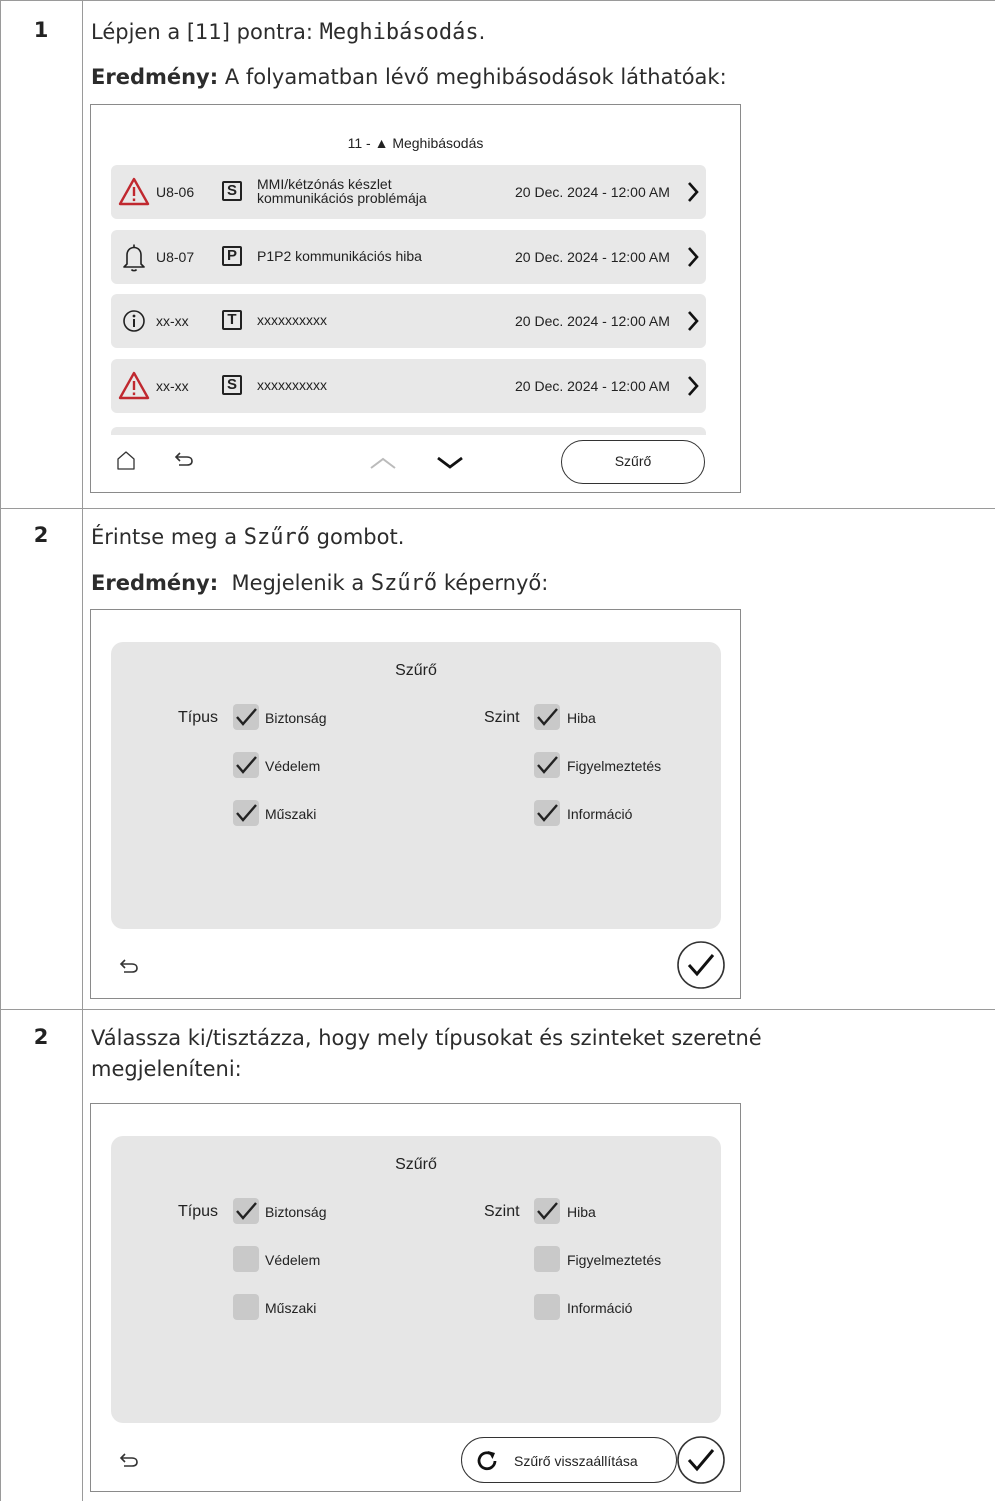 The height and width of the screenshot is (1501, 995). Describe the element at coordinates (450, 463) in the screenshot. I see `chevron-down-icon` at that location.